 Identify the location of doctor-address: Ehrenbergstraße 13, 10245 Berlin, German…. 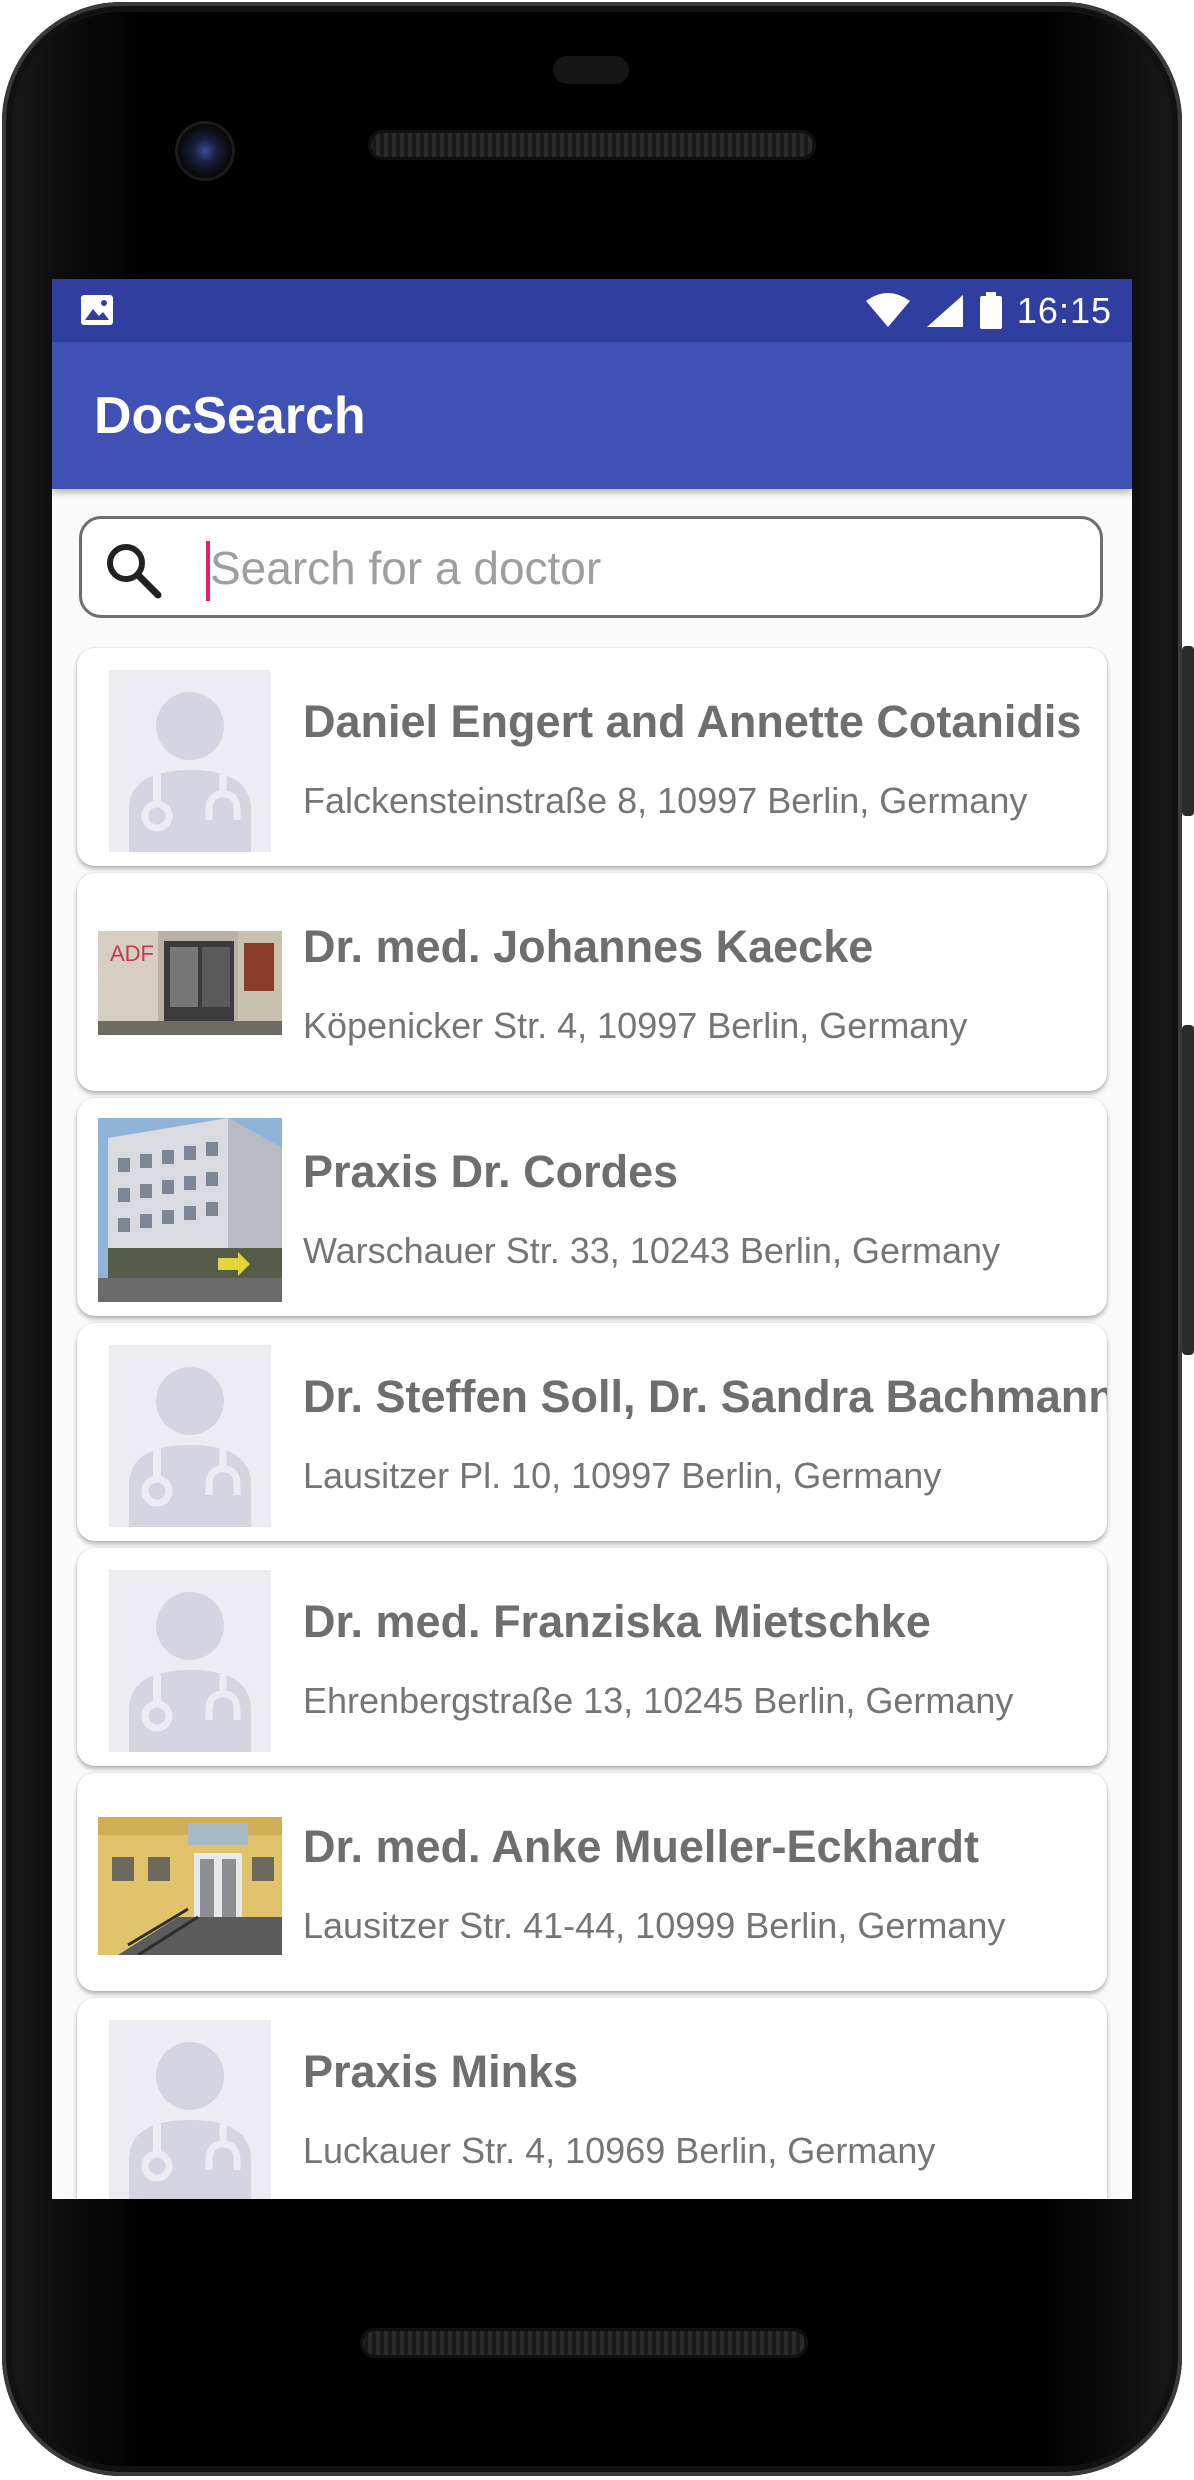
(658, 1700).